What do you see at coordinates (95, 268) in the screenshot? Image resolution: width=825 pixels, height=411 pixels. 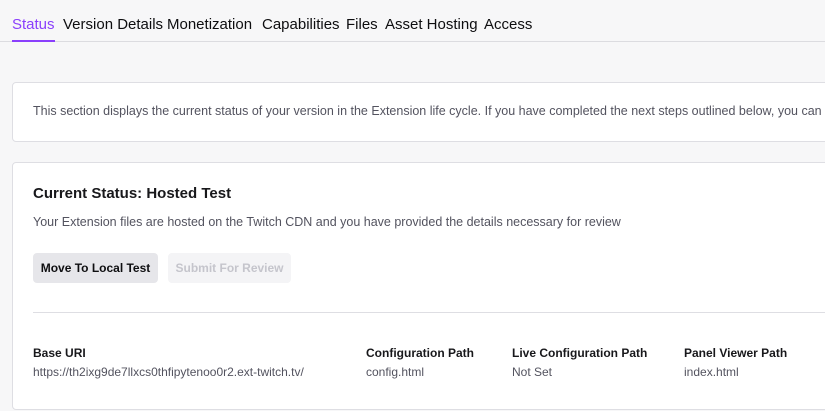 I see `move-to-local-test-button: Move To Local Test` at bounding box center [95, 268].